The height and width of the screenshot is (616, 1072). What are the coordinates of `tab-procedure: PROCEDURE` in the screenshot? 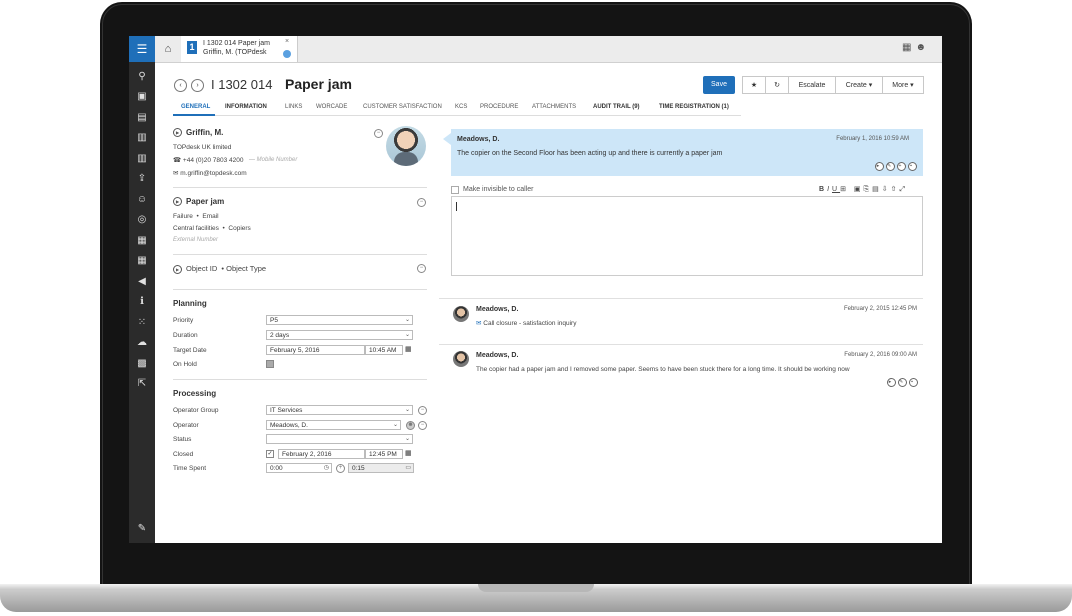 It's located at (499, 107).